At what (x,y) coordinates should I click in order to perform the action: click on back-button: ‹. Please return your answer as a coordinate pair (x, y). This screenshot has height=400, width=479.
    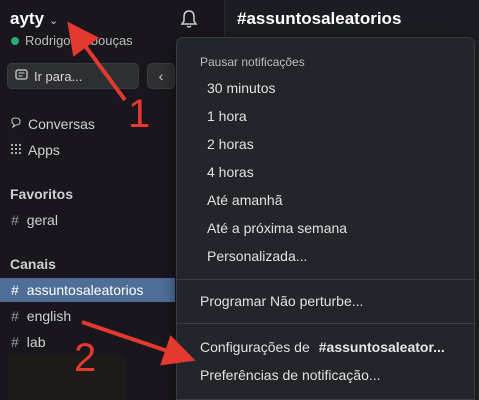
    Looking at the image, I should click on (161, 76).